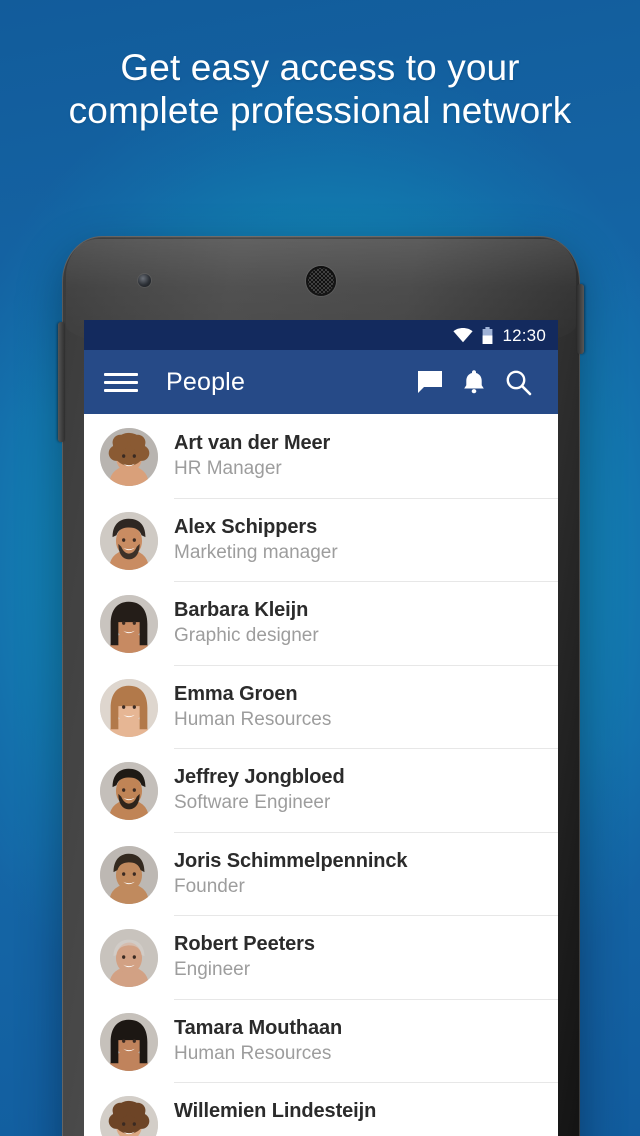 Image resolution: width=640 pixels, height=1136 pixels. I want to click on list-item: Joris Schimmelpenninck Founder, so click(321, 873).